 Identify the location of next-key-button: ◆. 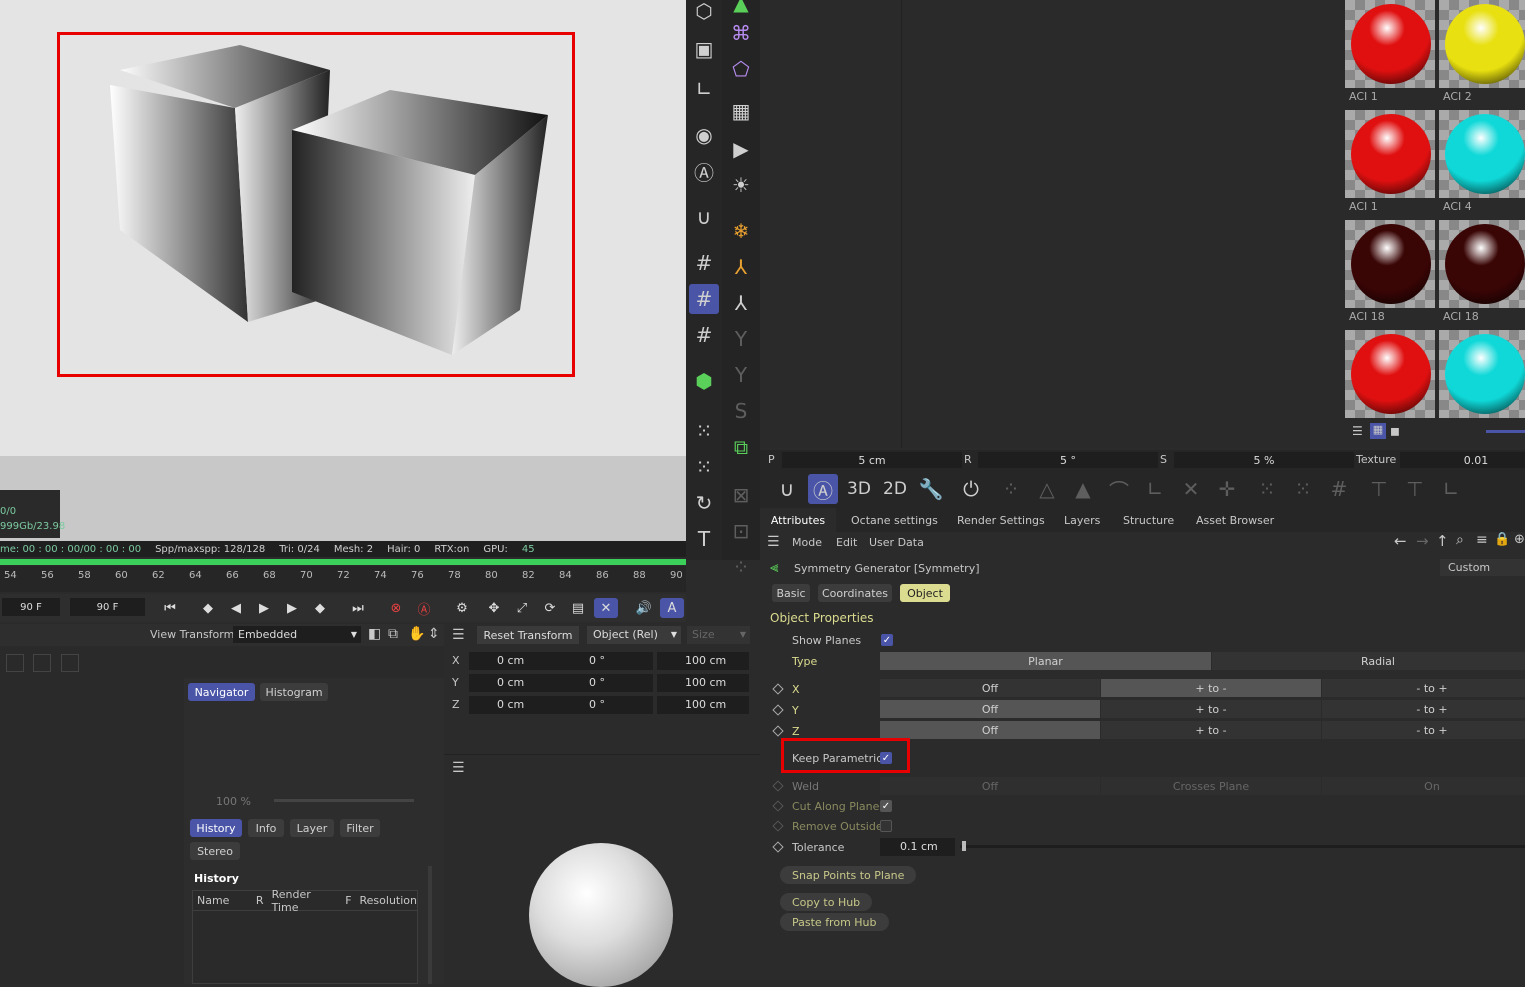
(320, 608).